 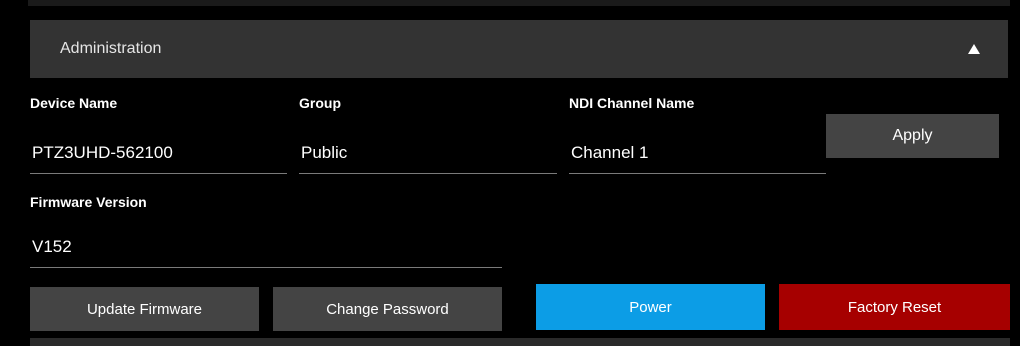 I want to click on device-name-label: Device Name, so click(x=74, y=103).